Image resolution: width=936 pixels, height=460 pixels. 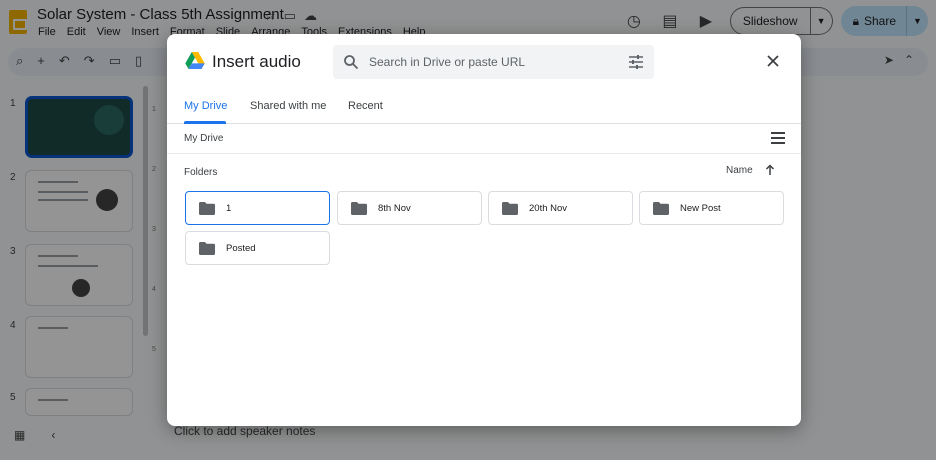 What do you see at coordinates (484, 107) in the screenshot?
I see `source-tabs: My Drive Shared with me Recent` at bounding box center [484, 107].